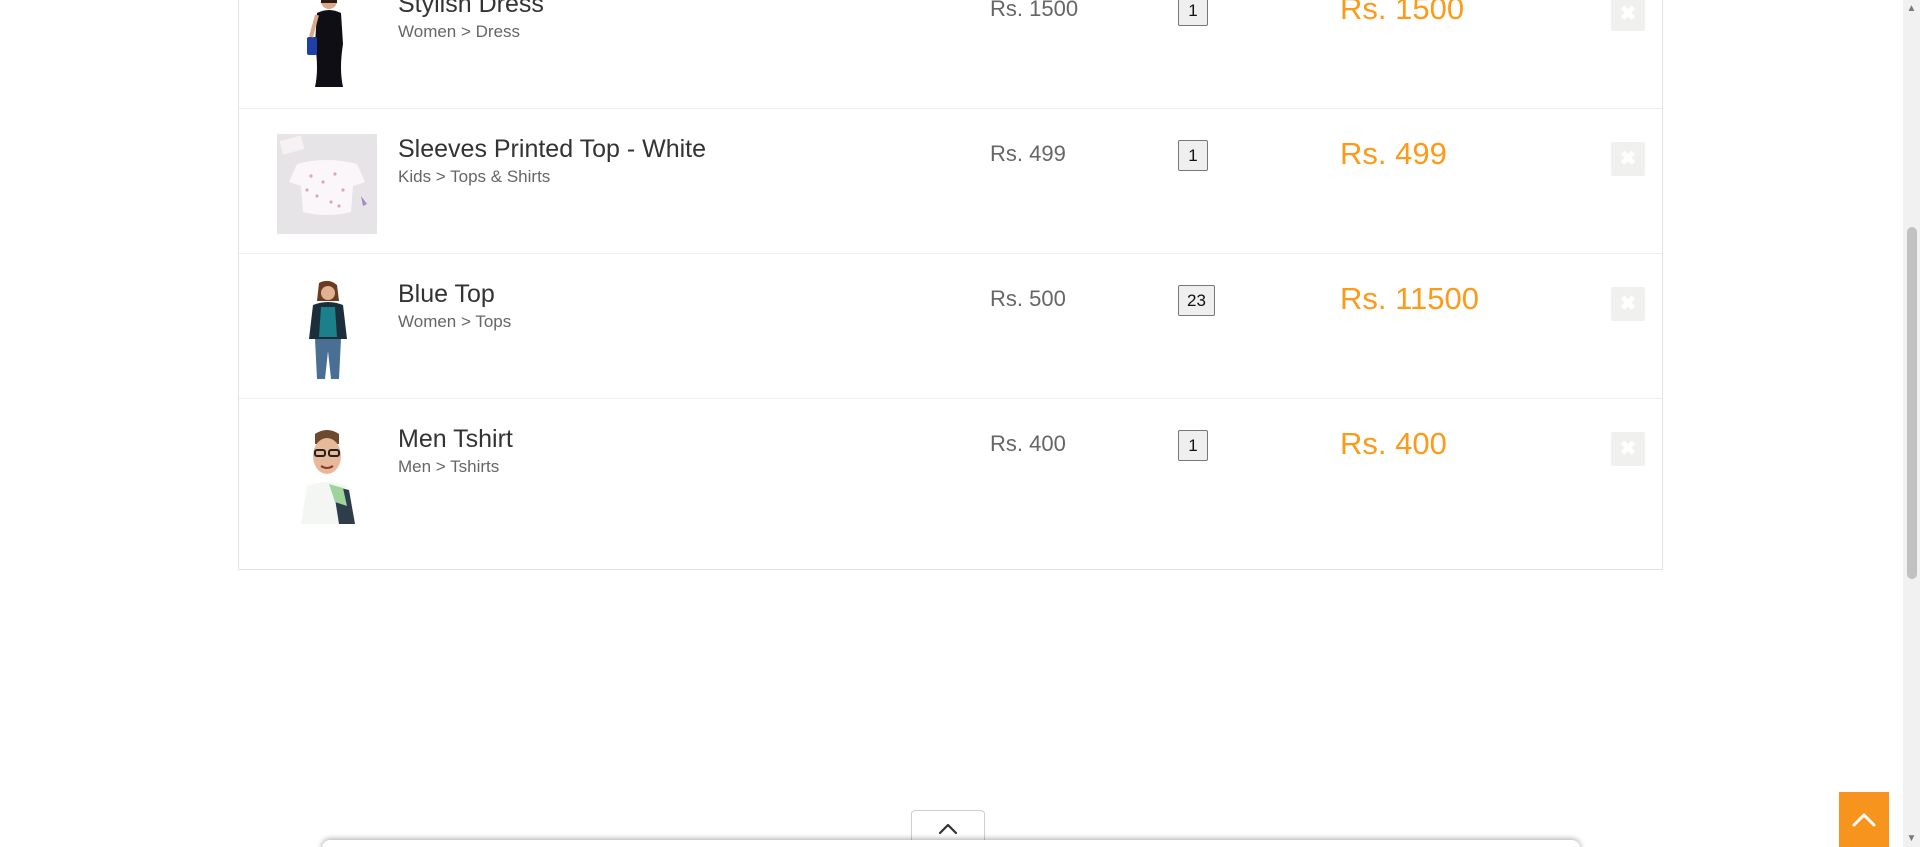 Image resolution: width=1920 pixels, height=847 pixels. I want to click on woman-black-dress-image, so click(327, 44).